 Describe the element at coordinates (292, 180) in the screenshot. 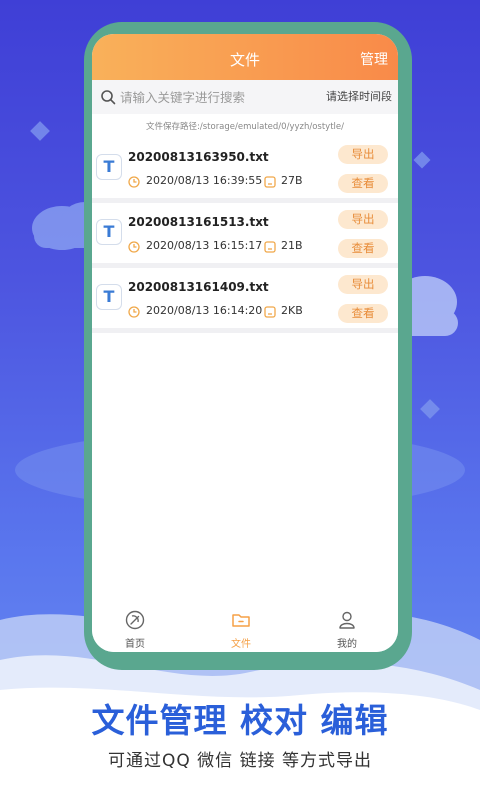

I see `file-size: 27B` at that location.